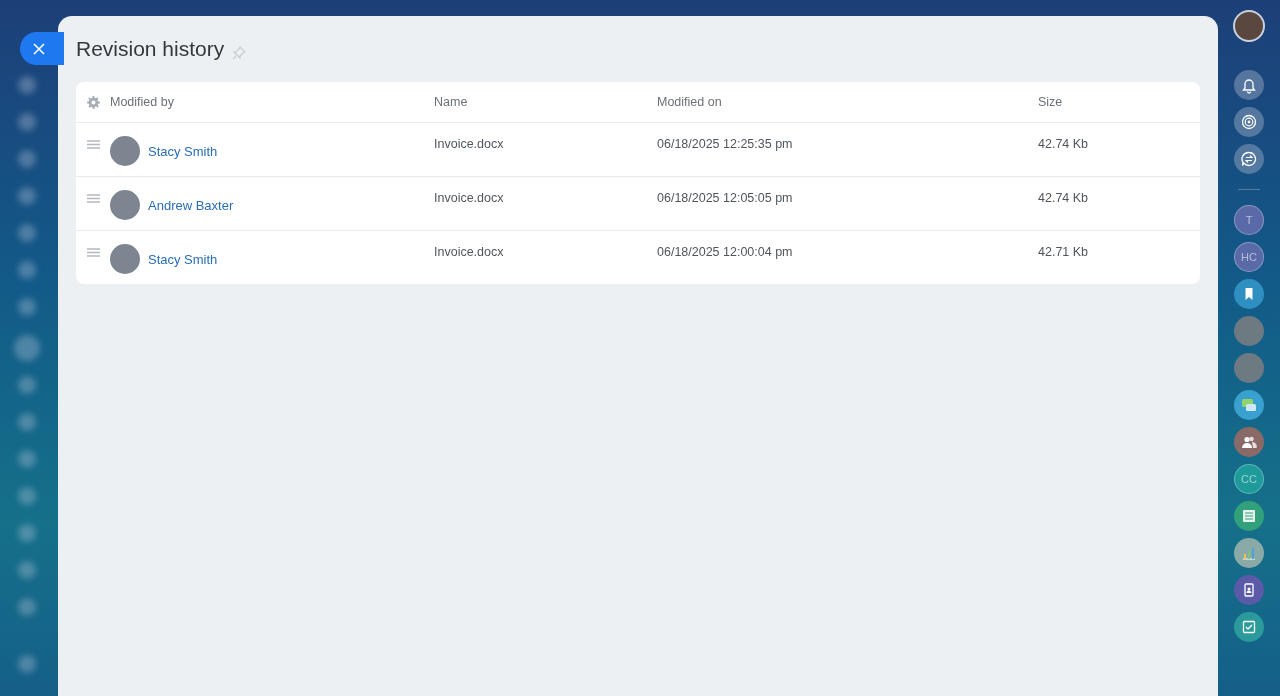 Image resolution: width=1280 pixels, height=696 pixels. I want to click on modified-date: 06/18/2025 12:00:04 pm, so click(725, 251).